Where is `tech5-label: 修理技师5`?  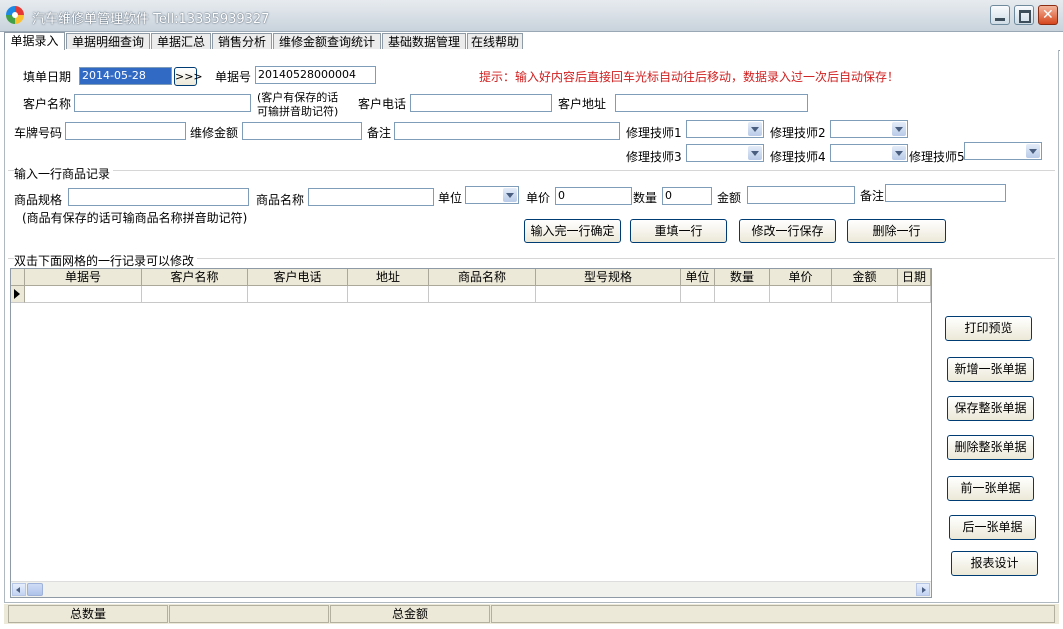 tech5-label: 修理技师5 is located at coordinates (937, 157).